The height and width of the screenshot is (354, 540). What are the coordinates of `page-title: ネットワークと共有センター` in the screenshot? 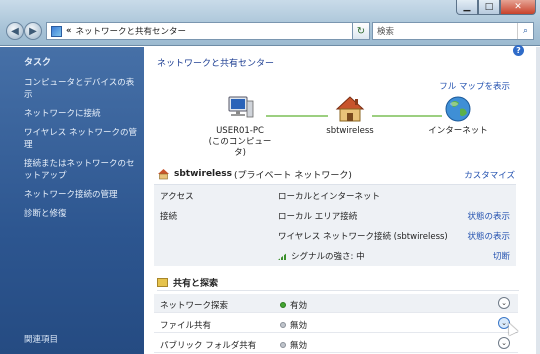 It's located at (216, 64).